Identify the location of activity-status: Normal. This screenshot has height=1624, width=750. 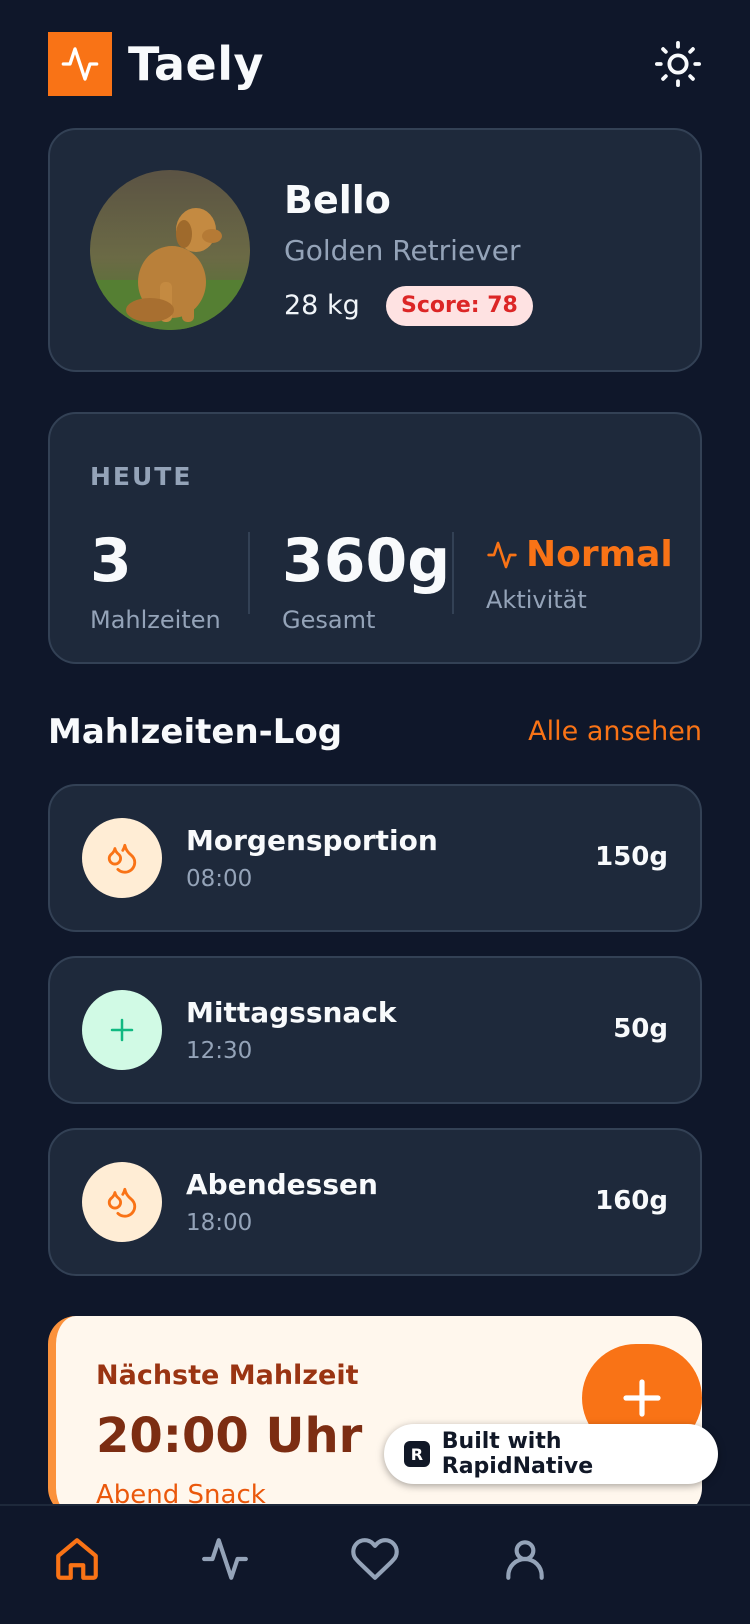
(579, 554).